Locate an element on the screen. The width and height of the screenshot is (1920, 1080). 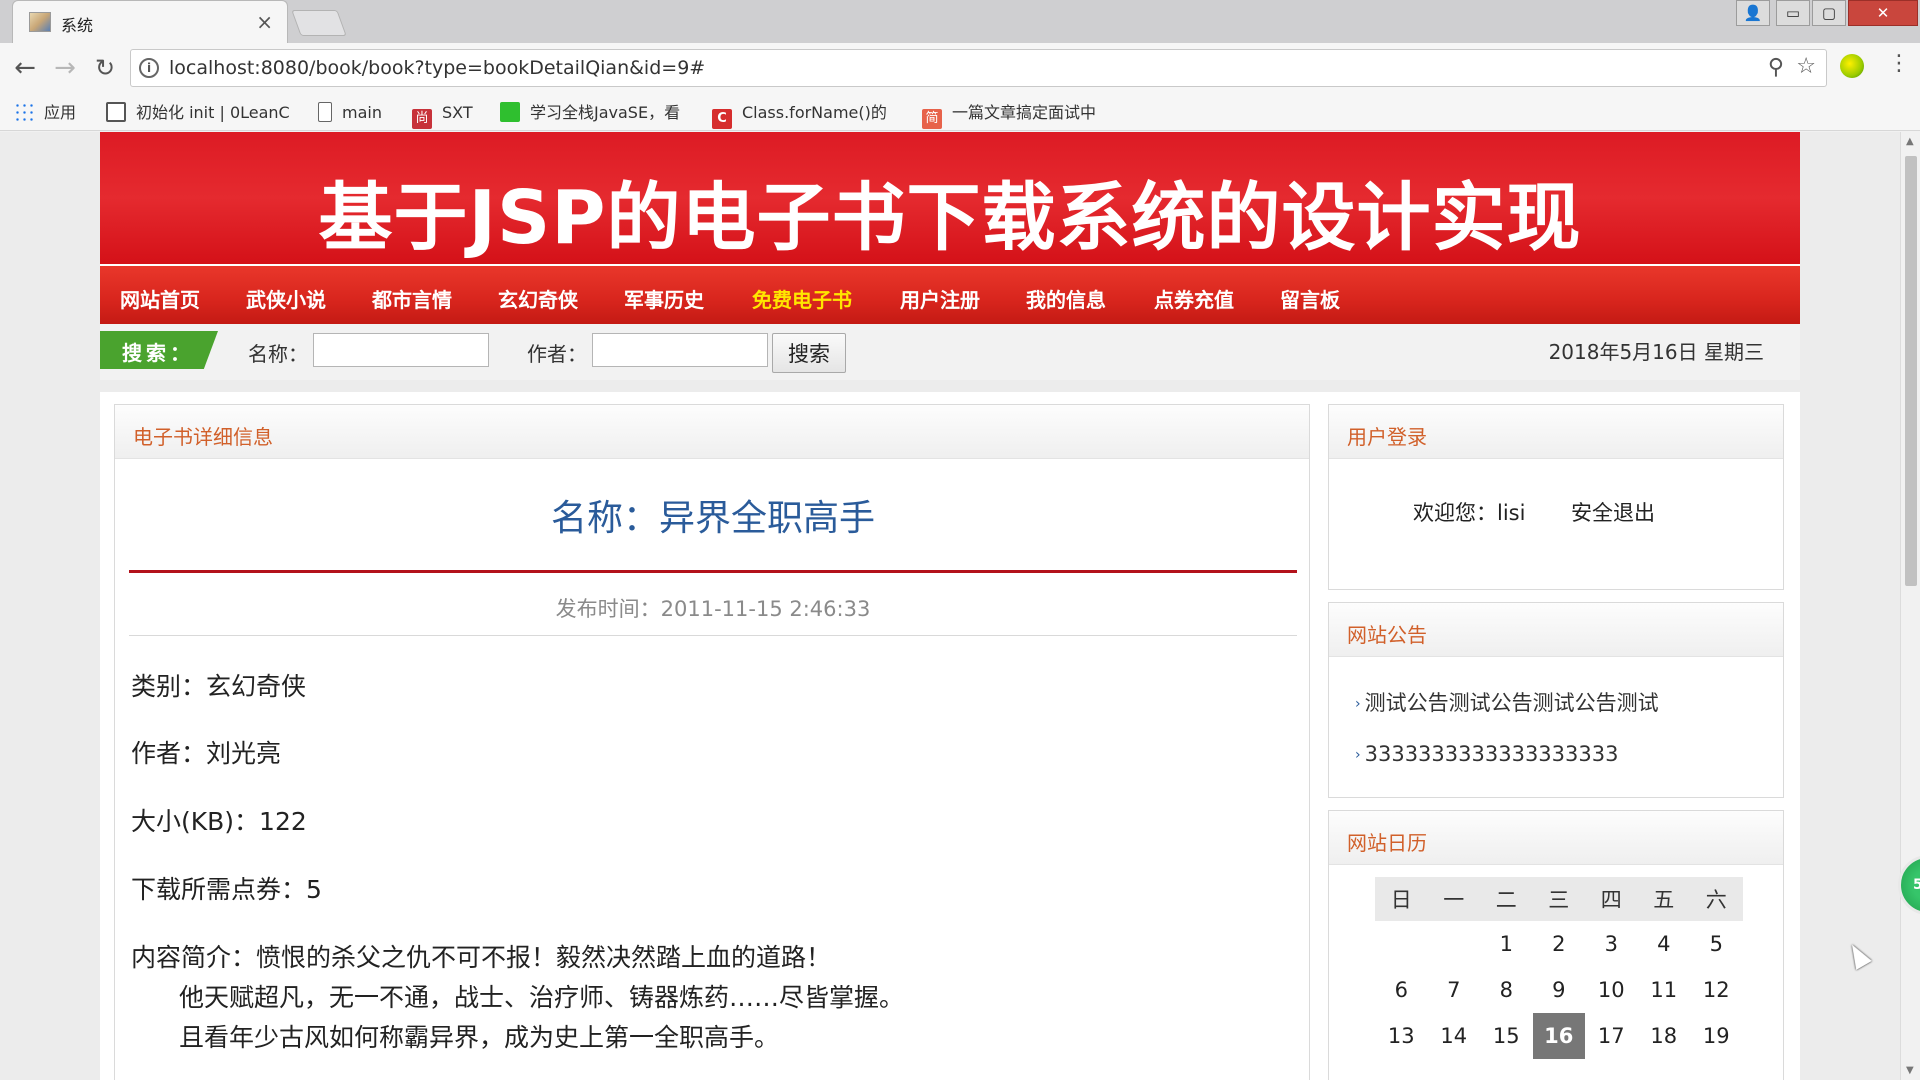
back-arrow-icon: ← is located at coordinates (25, 68).